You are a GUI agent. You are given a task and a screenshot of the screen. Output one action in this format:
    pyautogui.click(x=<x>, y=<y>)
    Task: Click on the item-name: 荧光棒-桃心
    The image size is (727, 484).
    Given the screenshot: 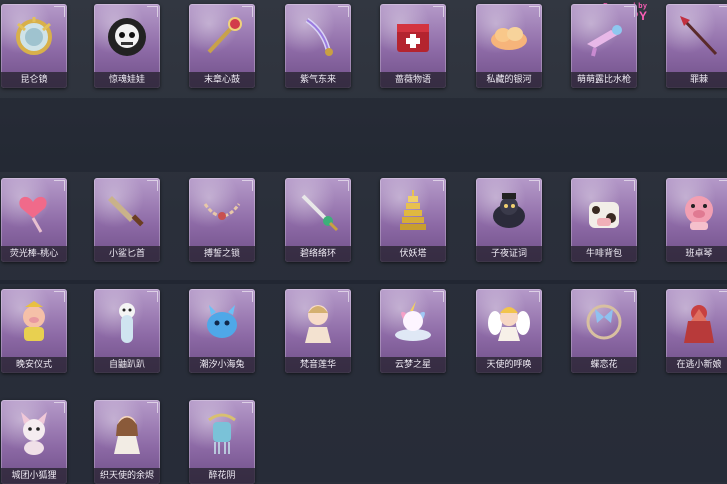 What is the action you would take?
    pyautogui.click(x=34, y=254)
    